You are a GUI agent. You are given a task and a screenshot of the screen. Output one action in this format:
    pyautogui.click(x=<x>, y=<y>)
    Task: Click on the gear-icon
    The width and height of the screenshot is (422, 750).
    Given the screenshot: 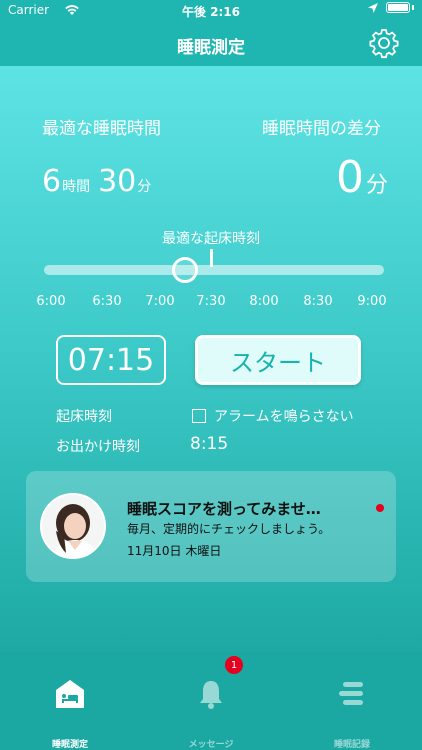 What is the action you would take?
    pyautogui.click(x=384, y=43)
    